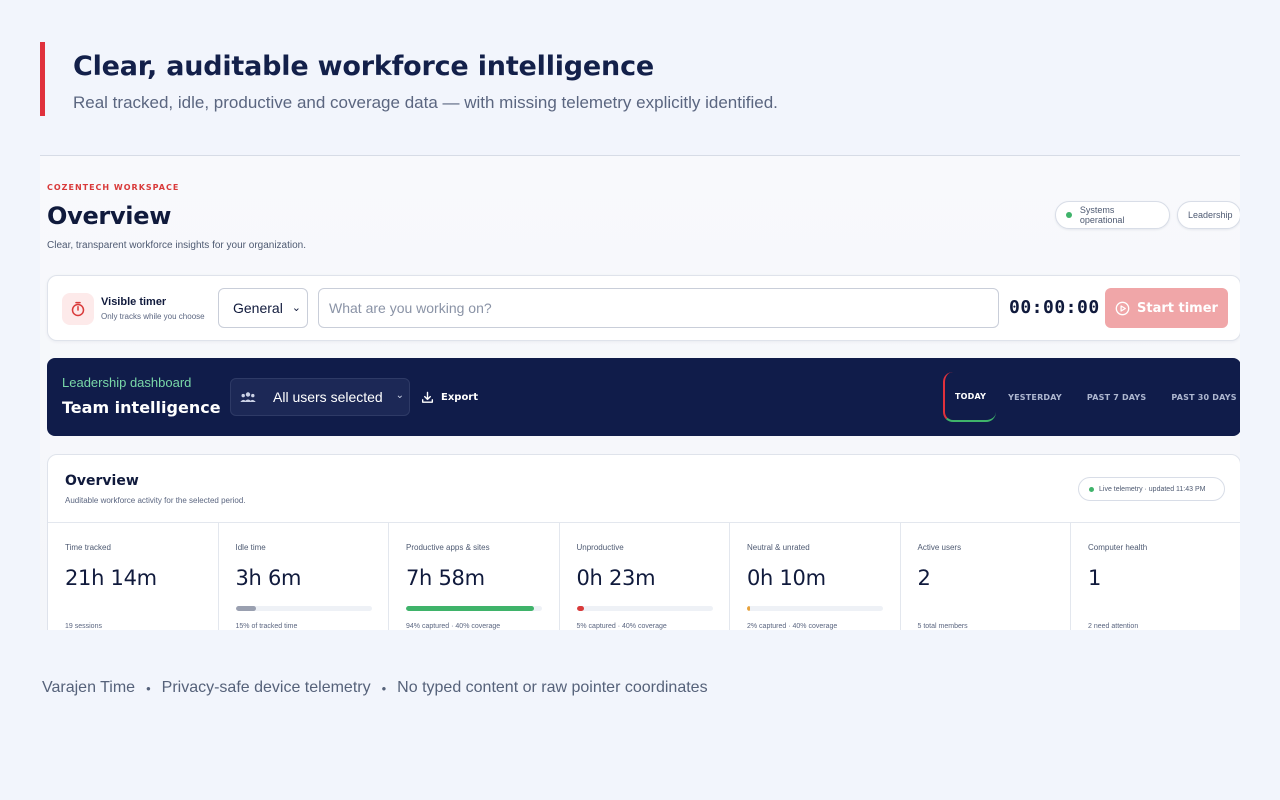 The image size is (1280, 800). Describe the element at coordinates (102, 481) in the screenshot. I see `overview-card-title: Overview` at that location.